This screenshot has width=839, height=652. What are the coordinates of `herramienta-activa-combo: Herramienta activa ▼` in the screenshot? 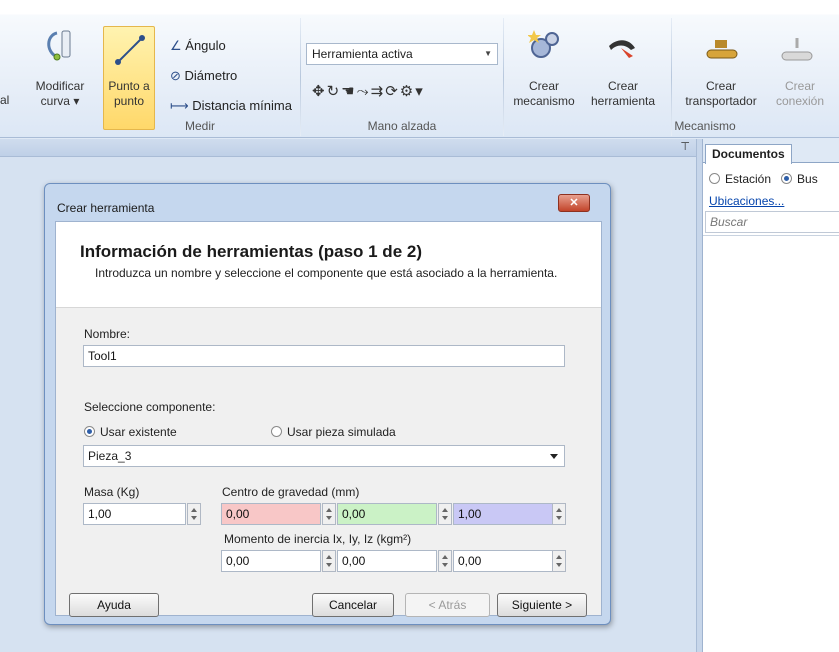 It's located at (402, 54).